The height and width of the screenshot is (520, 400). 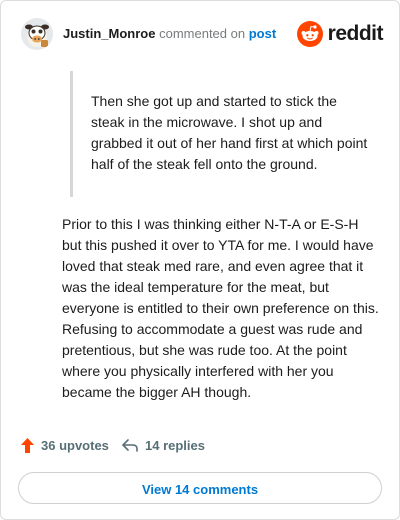 I want to click on upvote-button: 36 upvotes, so click(x=65, y=445).